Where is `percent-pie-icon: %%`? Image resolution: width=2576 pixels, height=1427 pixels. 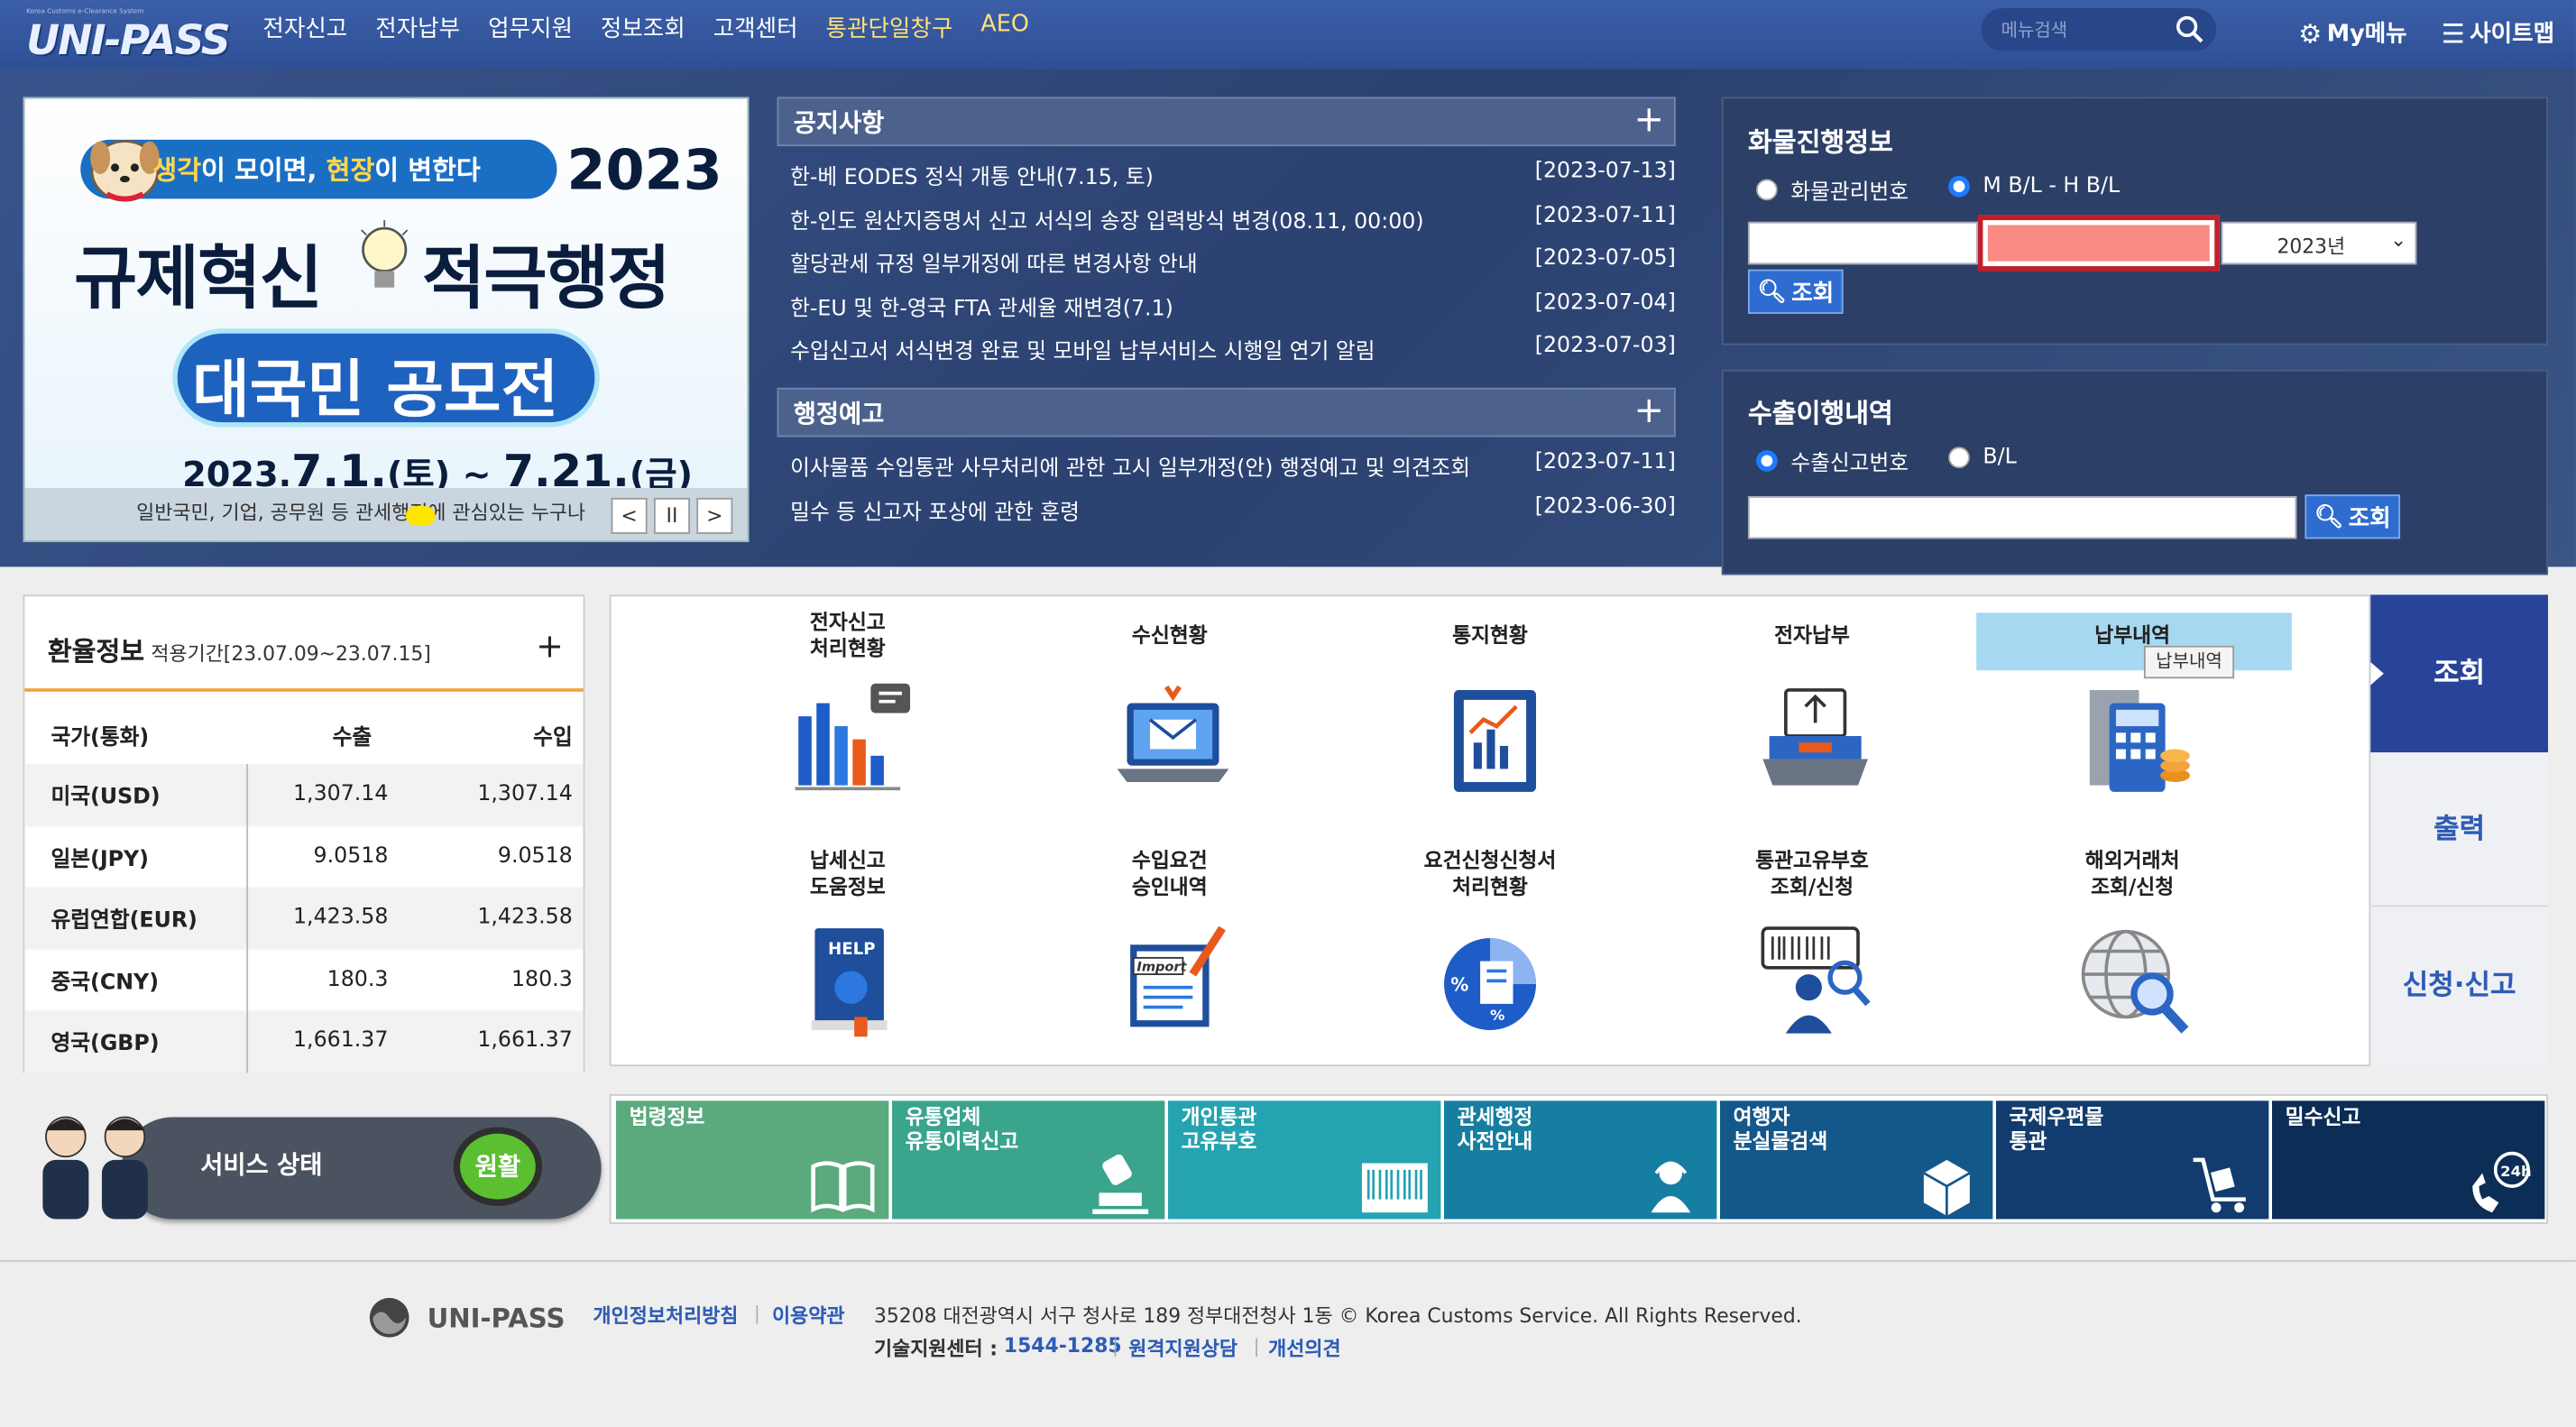 percent-pie-icon: %% is located at coordinates (1491, 984).